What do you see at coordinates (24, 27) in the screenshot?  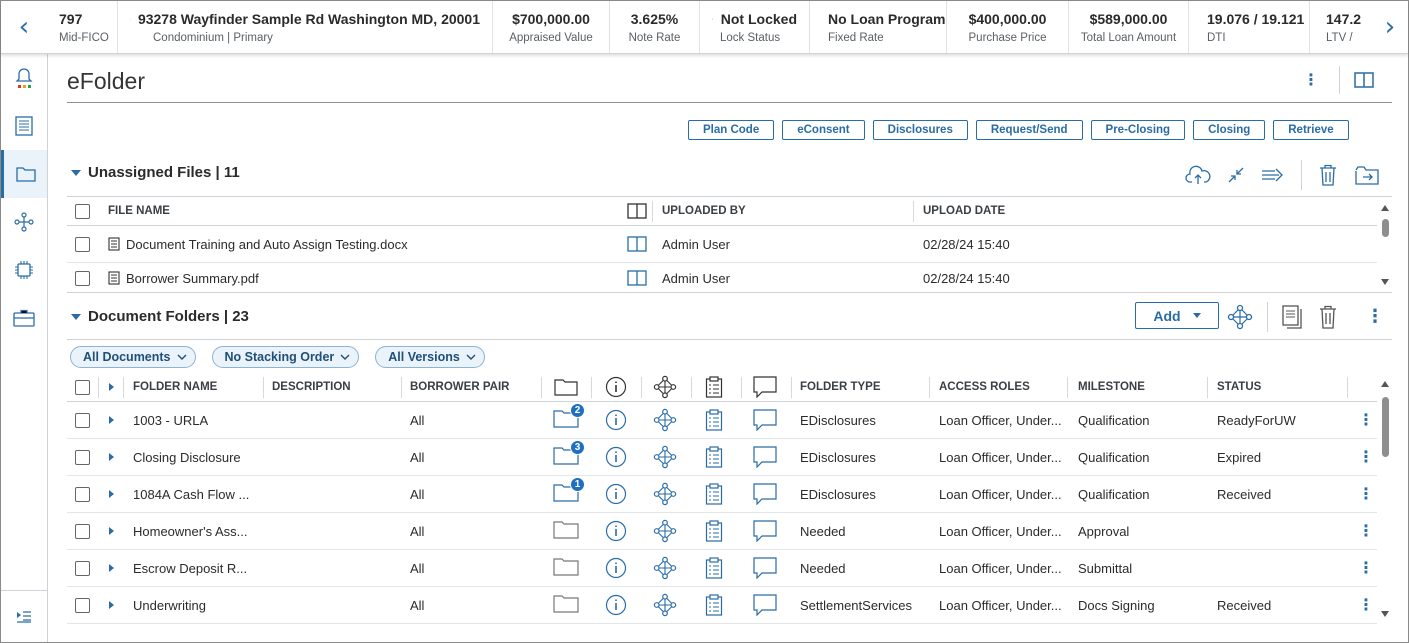 I see `chevron-left-icon: ‹` at bounding box center [24, 27].